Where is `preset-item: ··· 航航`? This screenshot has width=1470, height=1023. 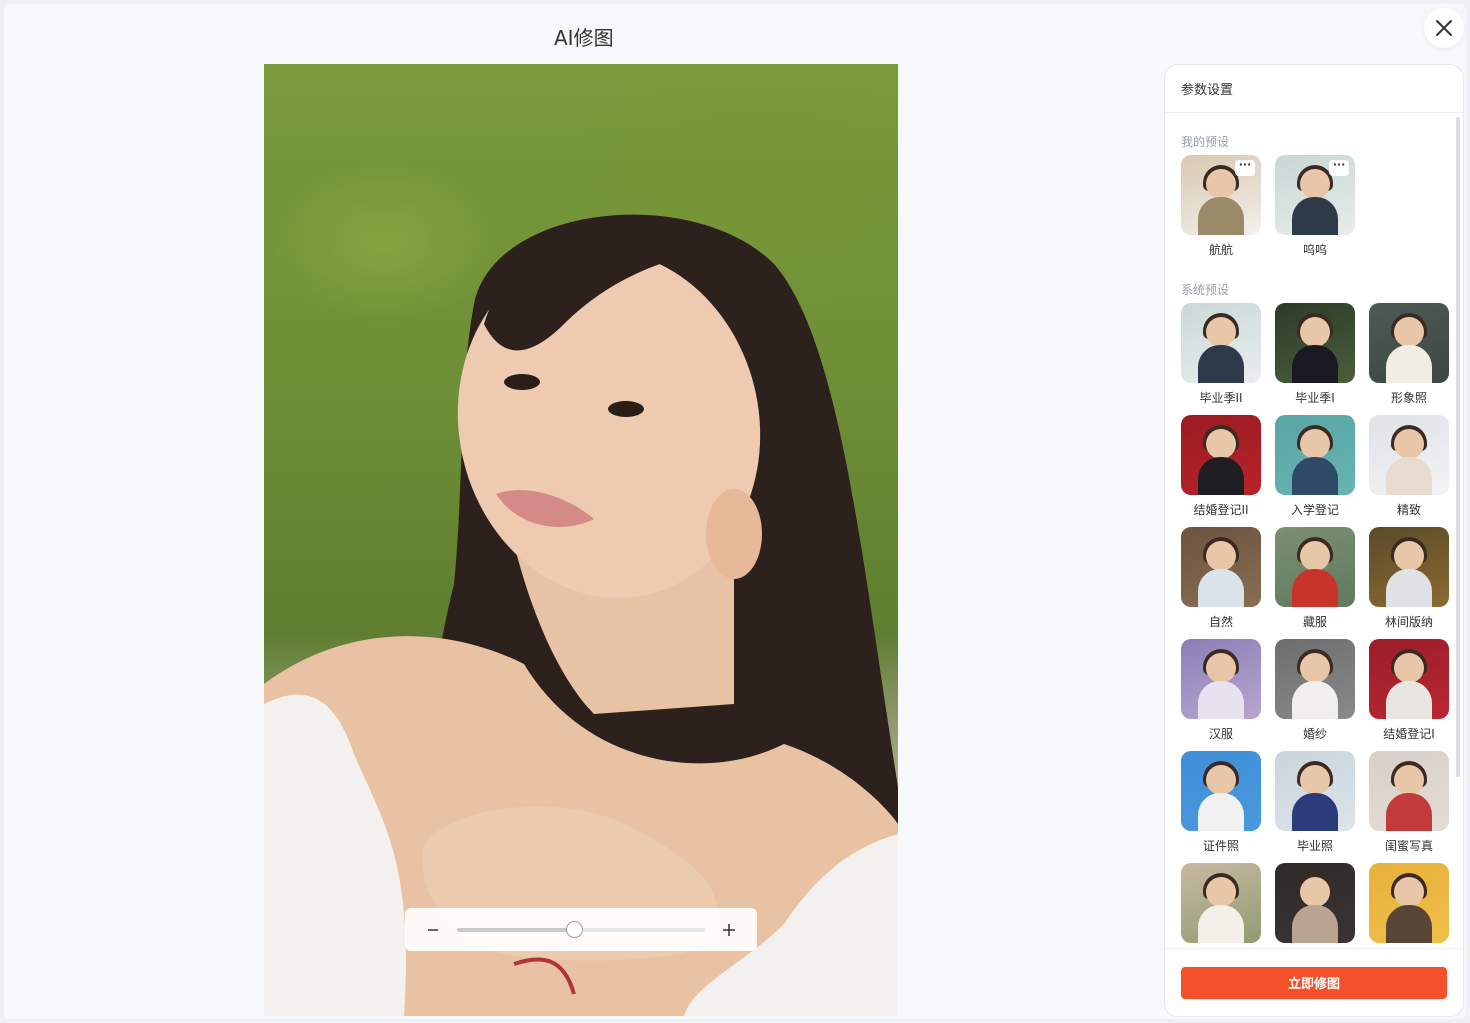
preset-item: ··· 航航 is located at coordinates (1221, 206).